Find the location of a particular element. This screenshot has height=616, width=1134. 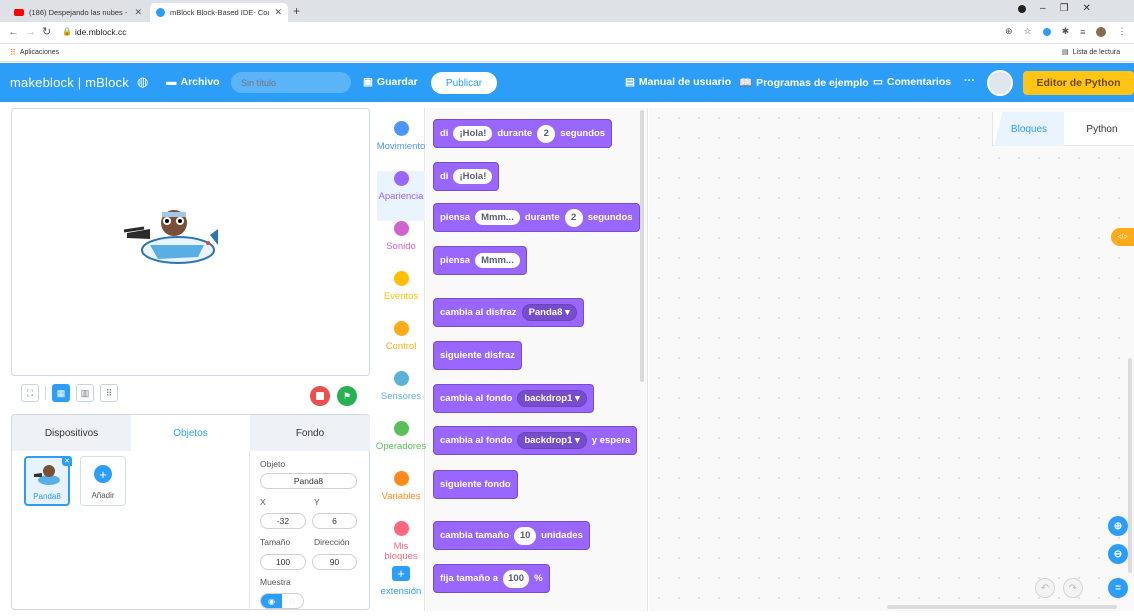

block-say-for-secs: di ¡Hola! durante 2 segundos is located at coordinates (523, 133).